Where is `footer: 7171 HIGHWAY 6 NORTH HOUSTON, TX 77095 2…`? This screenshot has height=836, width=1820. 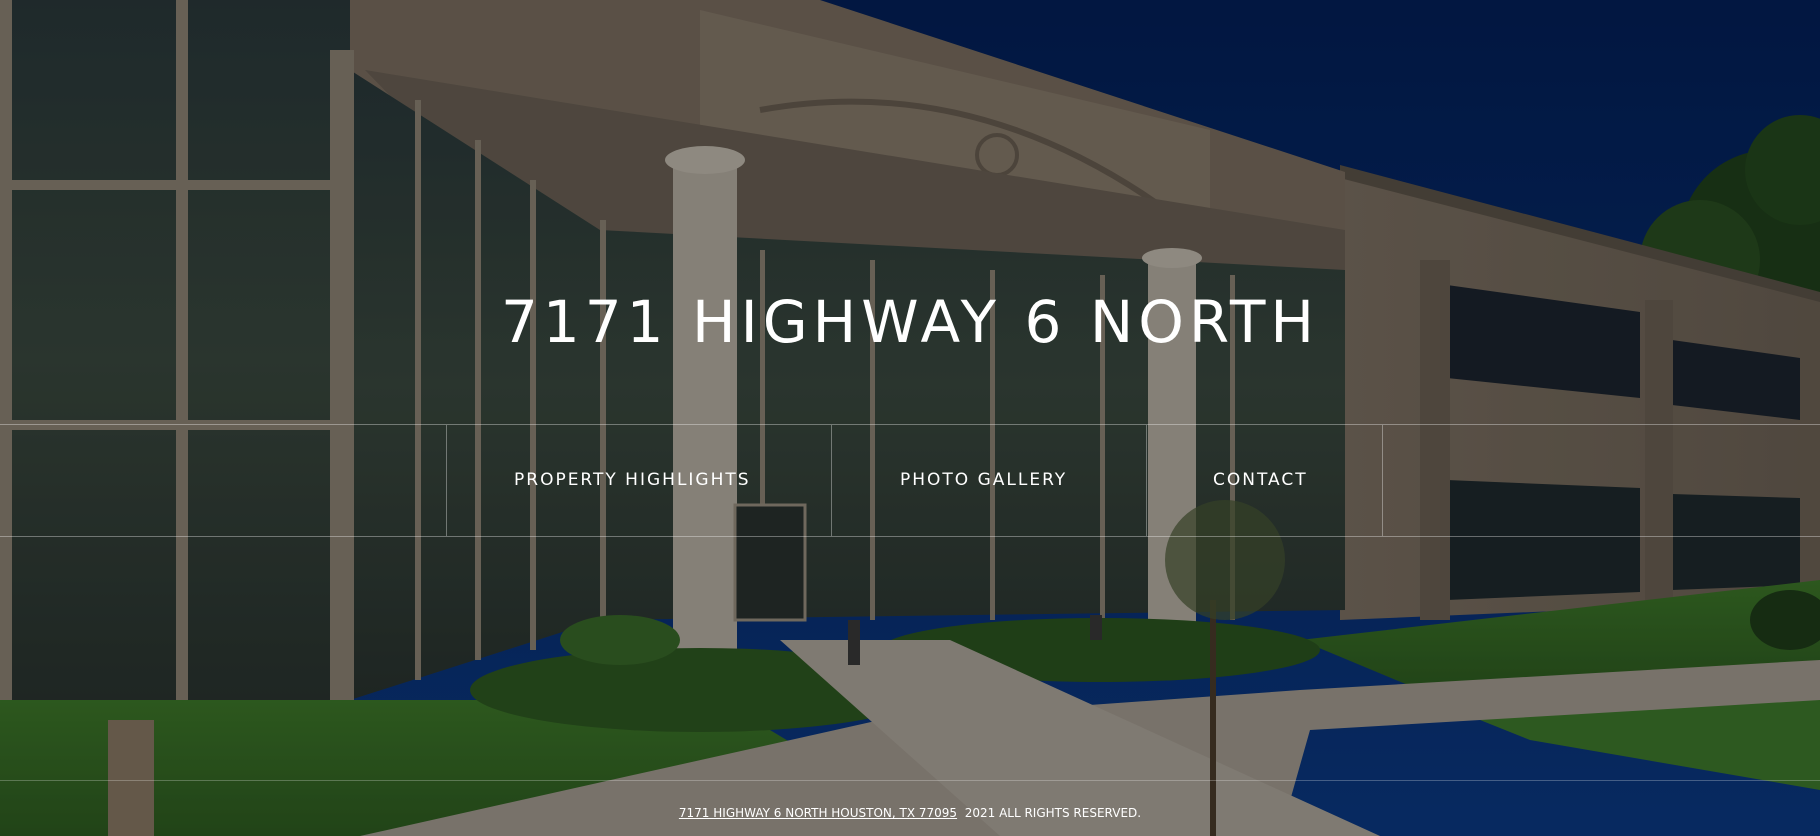 footer: 7171 HIGHWAY 6 NORTH HOUSTON, TX 77095 2… is located at coordinates (910, 813).